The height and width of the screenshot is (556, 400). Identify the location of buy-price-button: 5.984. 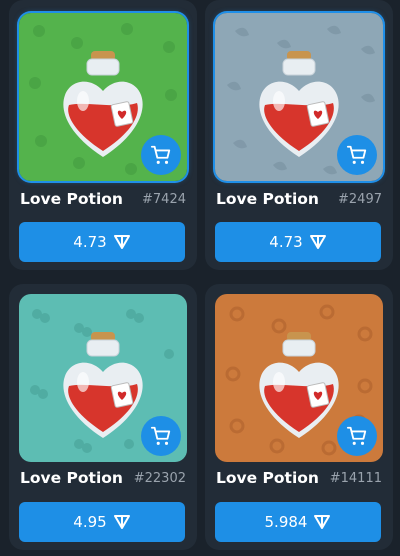
(298, 522).